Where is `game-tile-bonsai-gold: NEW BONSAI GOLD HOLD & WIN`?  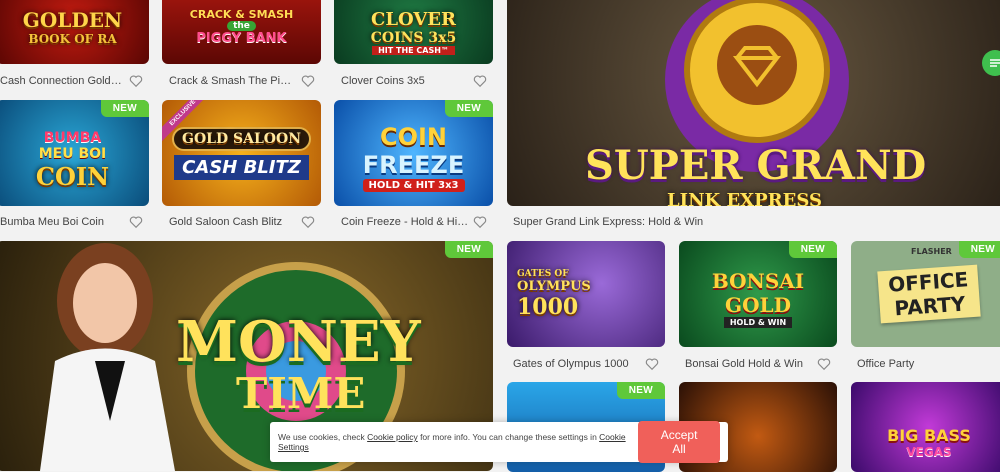
game-tile-bonsai-gold: NEW BONSAI GOLD HOLD & WIN is located at coordinates (758, 294).